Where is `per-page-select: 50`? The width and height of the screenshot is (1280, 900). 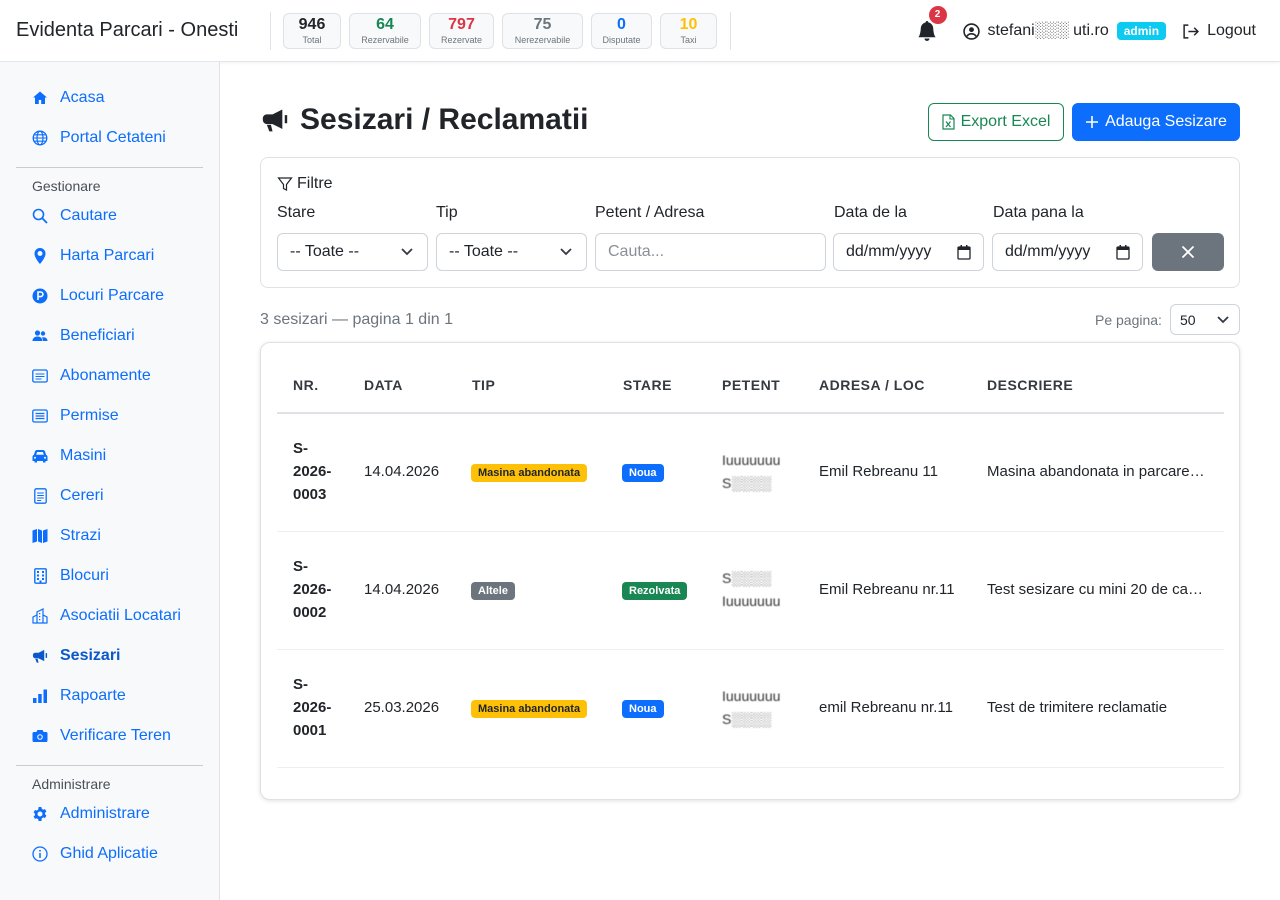 per-page-select: 50 is located at coordinates (1205, 319).